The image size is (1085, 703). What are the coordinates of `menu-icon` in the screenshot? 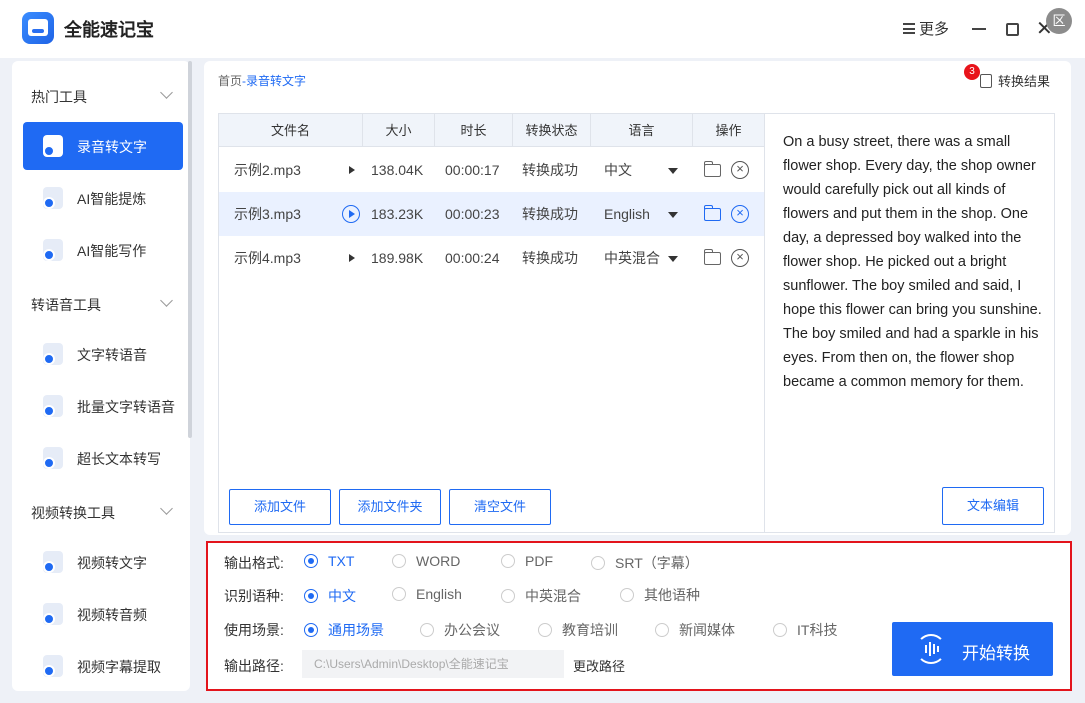 It's located at (909, 28).